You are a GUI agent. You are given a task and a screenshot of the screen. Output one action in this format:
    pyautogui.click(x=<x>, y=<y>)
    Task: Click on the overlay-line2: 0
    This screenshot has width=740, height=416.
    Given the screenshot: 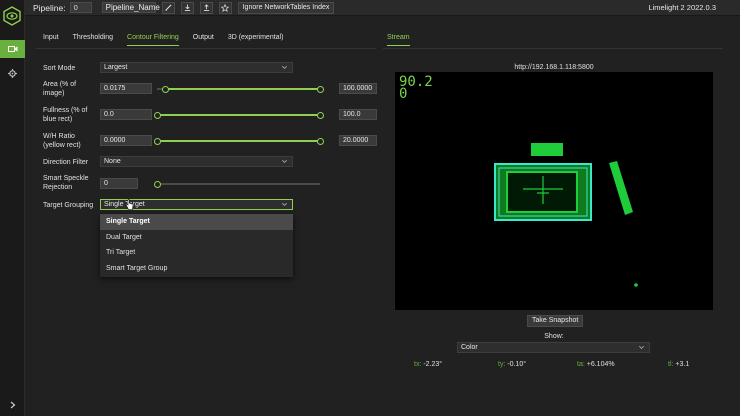 What is the action you would take?
    pyautogui.click(x=403, y=94)
    